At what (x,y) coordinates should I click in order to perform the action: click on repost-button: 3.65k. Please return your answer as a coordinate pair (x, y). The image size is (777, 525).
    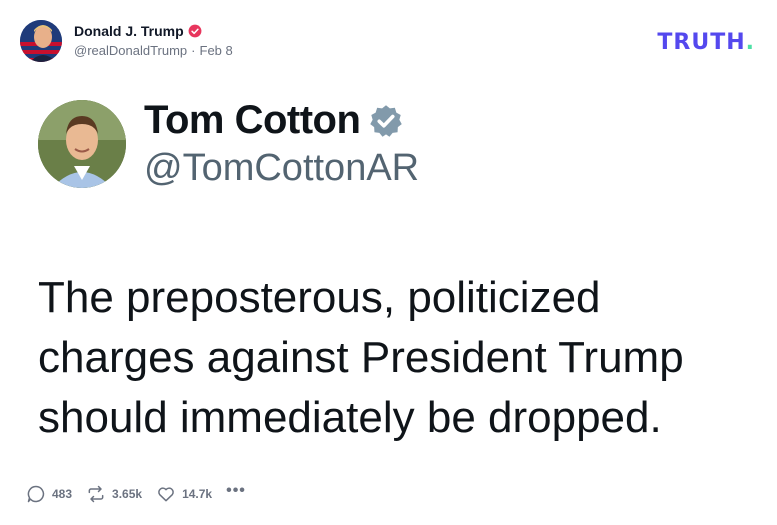
    Looking at the image, I should click on (114, 494).